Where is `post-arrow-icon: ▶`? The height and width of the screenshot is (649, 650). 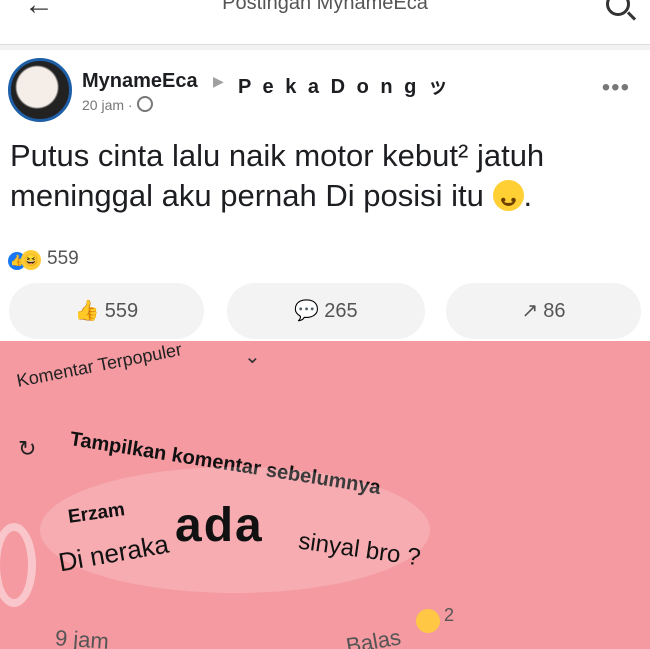
post-arrow-icon: ▶ is located at coordinates (218, 81).